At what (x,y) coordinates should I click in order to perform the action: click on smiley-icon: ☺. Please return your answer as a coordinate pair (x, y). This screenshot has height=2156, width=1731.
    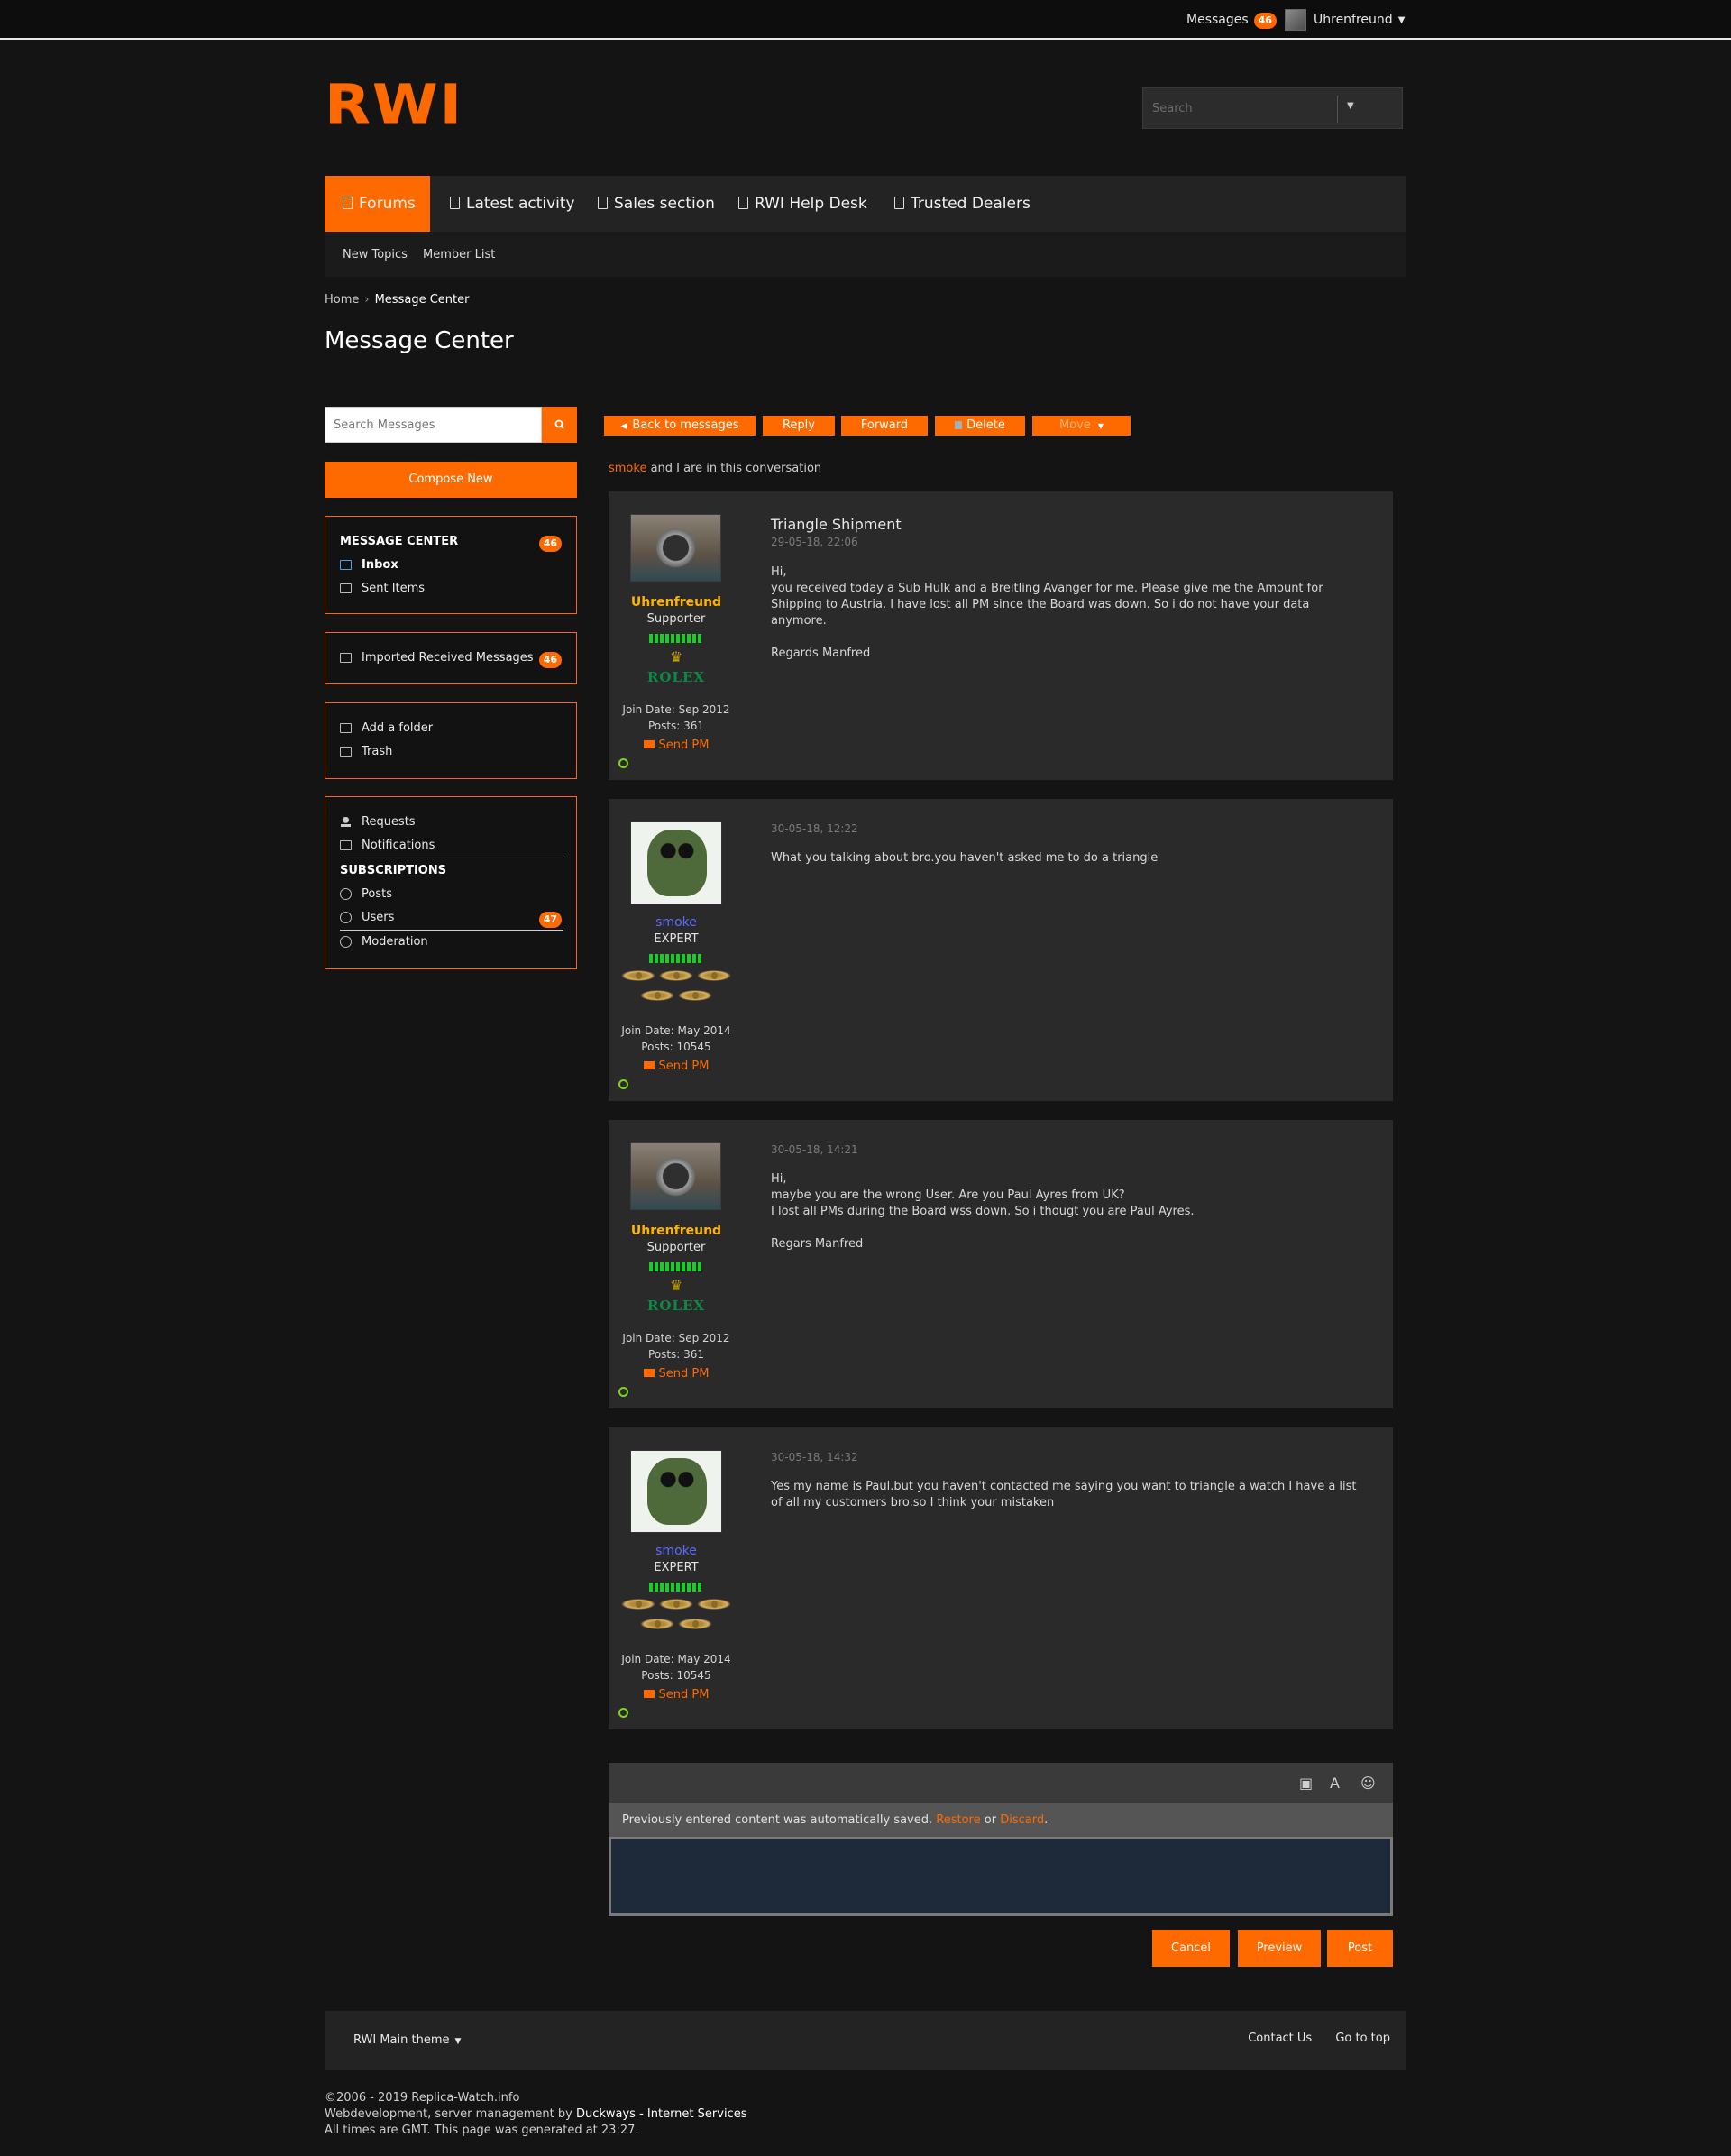
    Looking at the image, I should click on (1368, 1783).